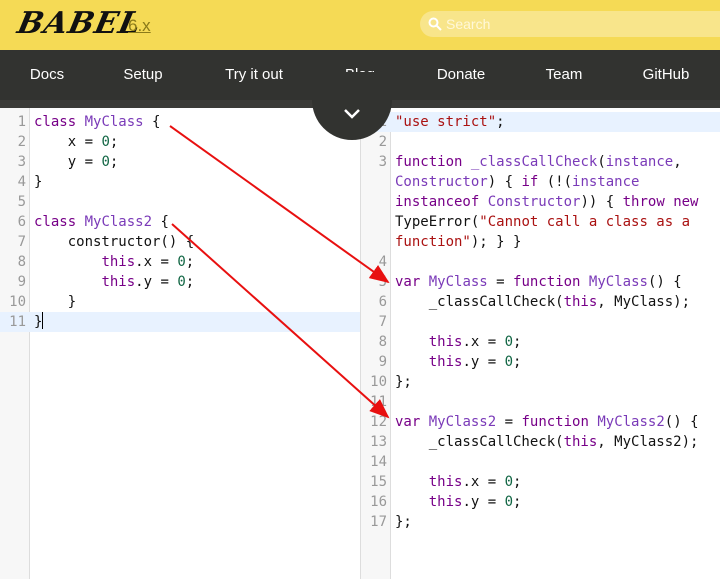 Image resolution: width=720 pixels, height=579 pixels. What do you see at coordinates (180, 122) in the screenshot?
I see `code-line: 1 class MyClass {` at bounding box center [180, 122].